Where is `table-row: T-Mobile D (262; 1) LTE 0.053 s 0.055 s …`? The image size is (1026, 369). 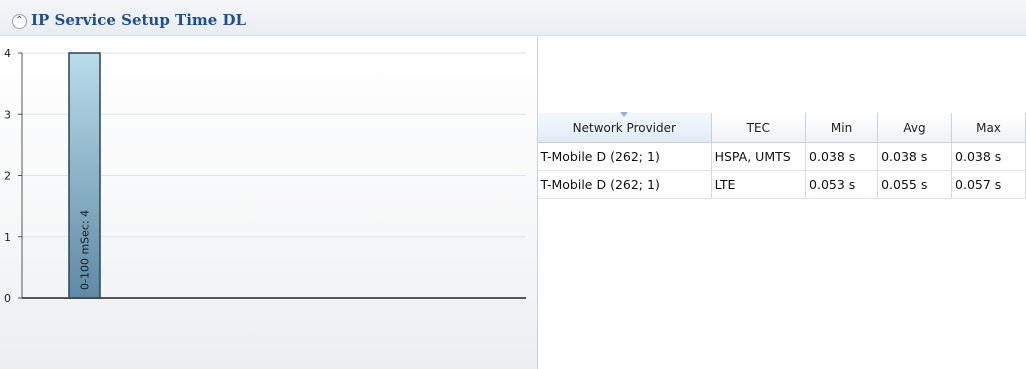
table-row: T-Mobile D (262; 1) LTE 0.053 s 0.055 s … is located at coordinates (781, 184).